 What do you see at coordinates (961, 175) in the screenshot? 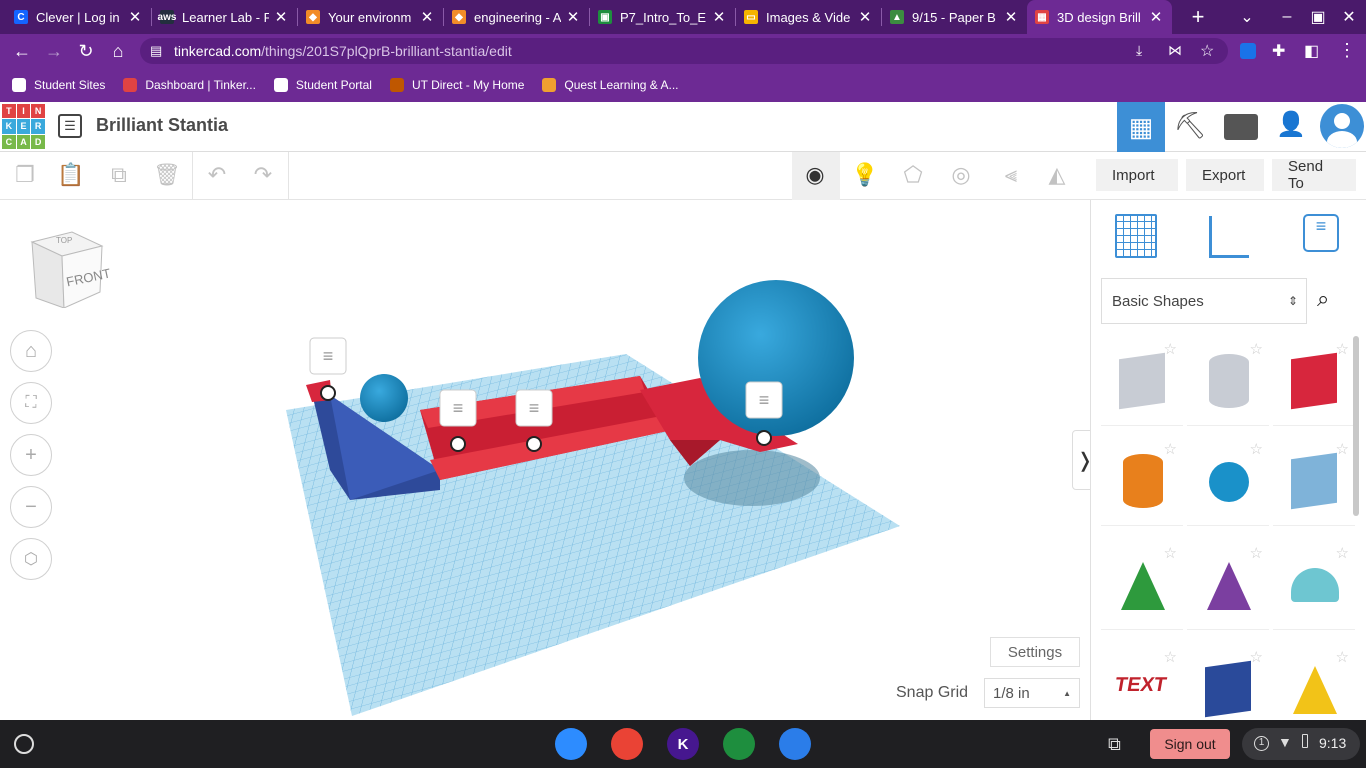
I see `hole-shape-icon: ◎` at bounding box center [961, 175].